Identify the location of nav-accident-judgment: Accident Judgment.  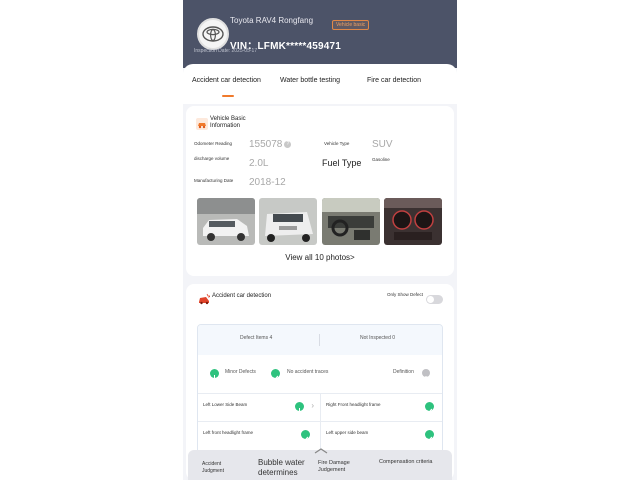
(222, 468).